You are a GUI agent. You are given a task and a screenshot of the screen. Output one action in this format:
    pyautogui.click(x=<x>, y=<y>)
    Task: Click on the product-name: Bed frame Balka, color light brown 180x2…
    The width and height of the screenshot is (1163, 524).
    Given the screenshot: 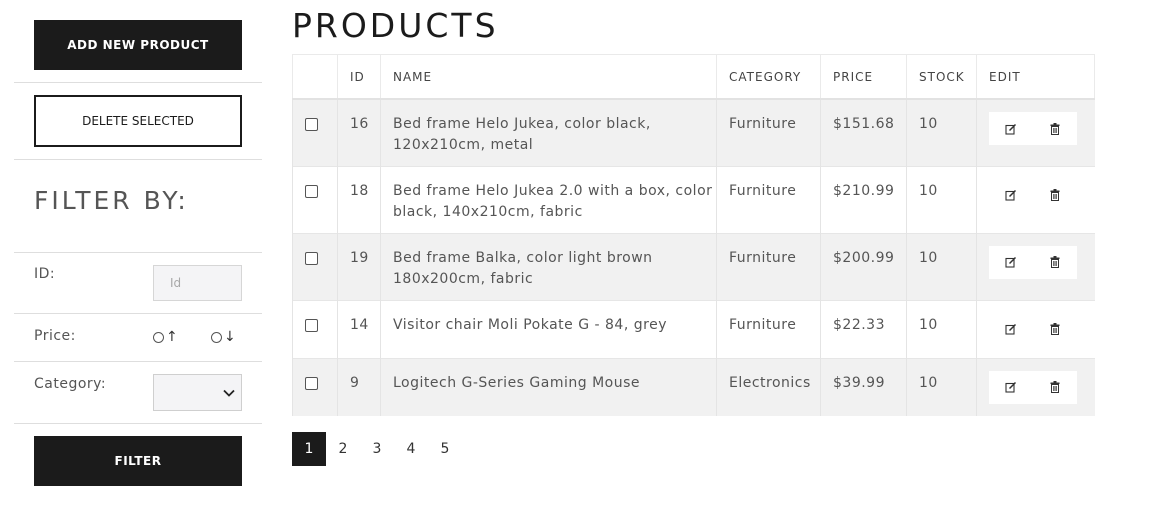 What is the action you would take?
    pyautogui.click(x=548, y=266)
    